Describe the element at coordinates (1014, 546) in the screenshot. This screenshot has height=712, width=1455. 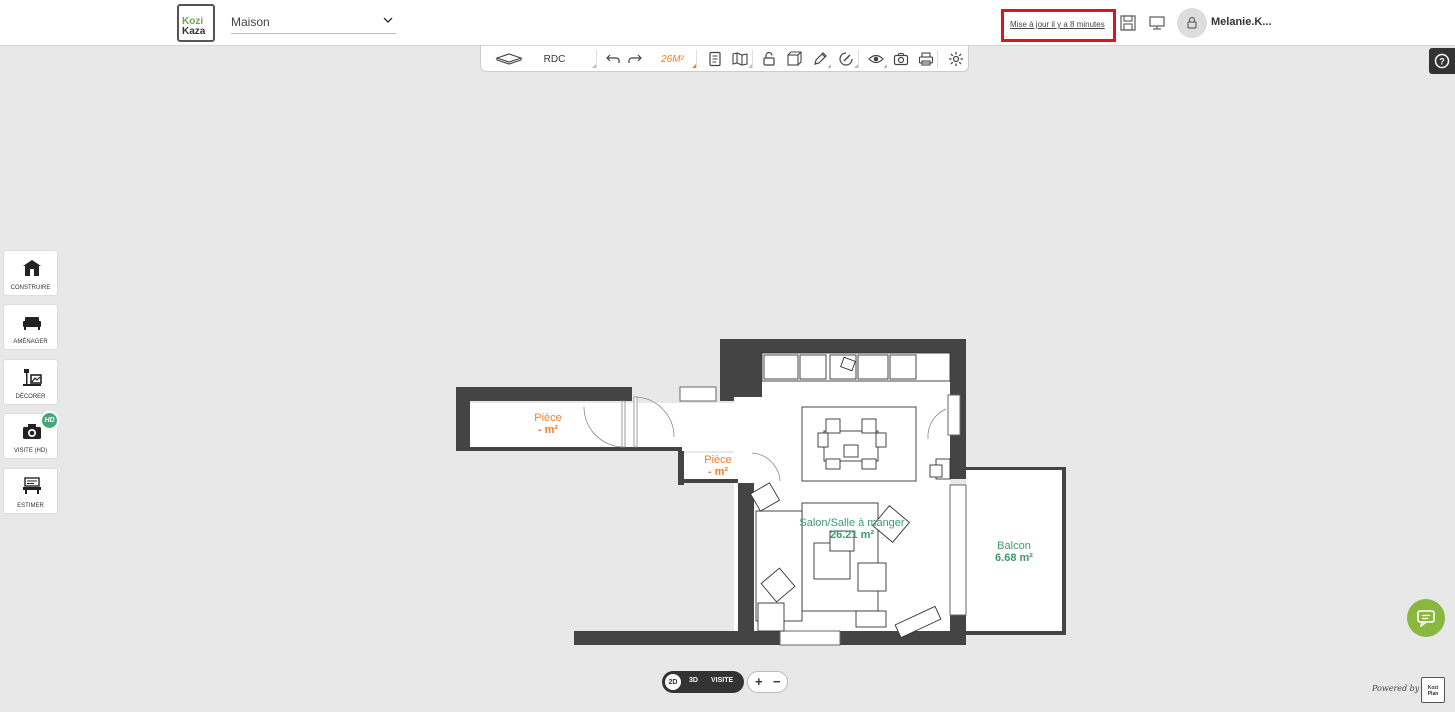
I see `room-name: Balcon` at that location.